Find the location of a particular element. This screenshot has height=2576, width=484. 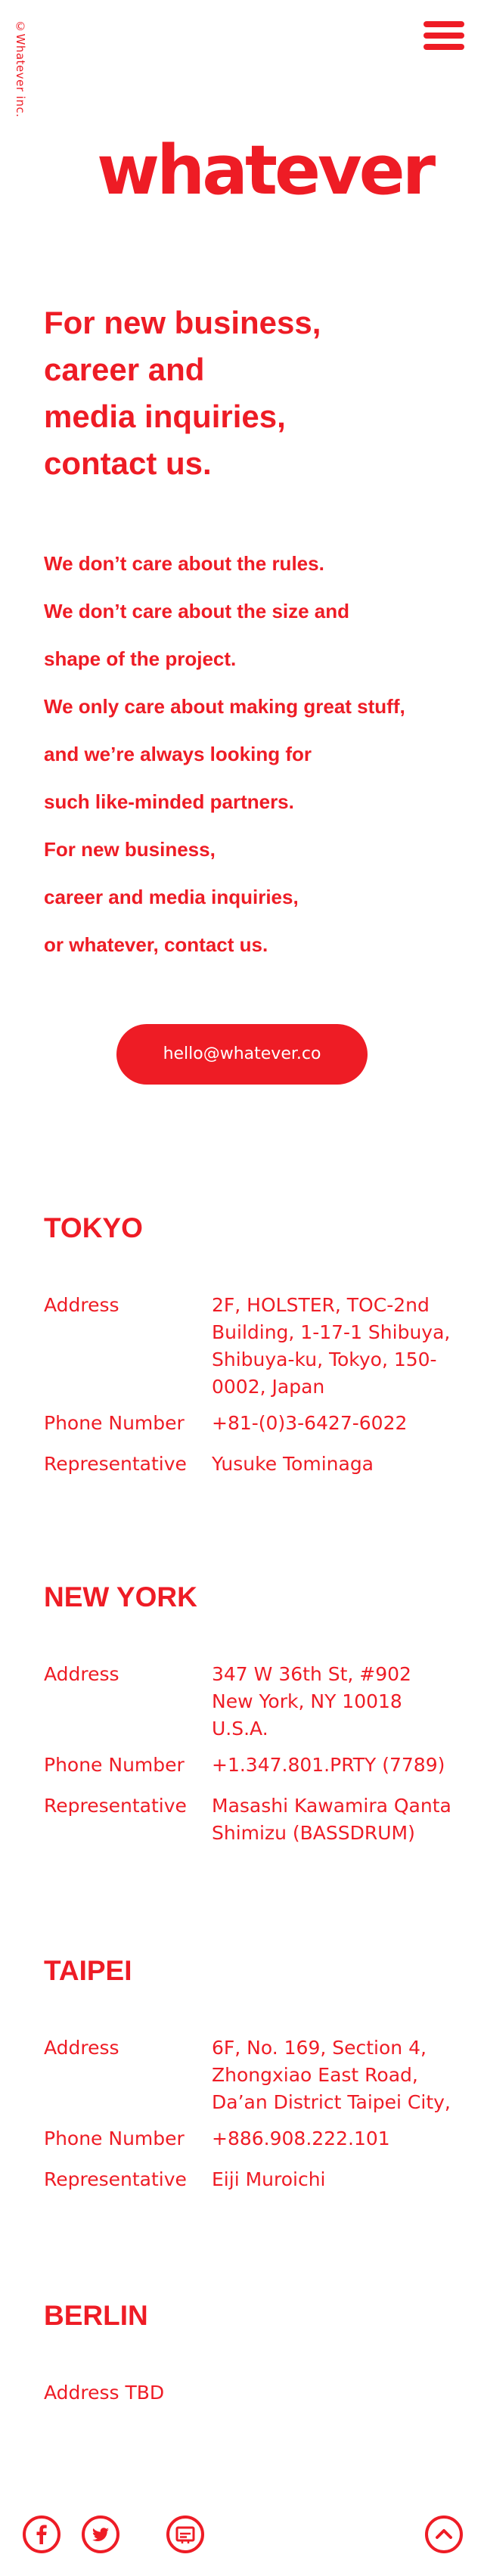

note-icon is located at coordinates (185, 2534).